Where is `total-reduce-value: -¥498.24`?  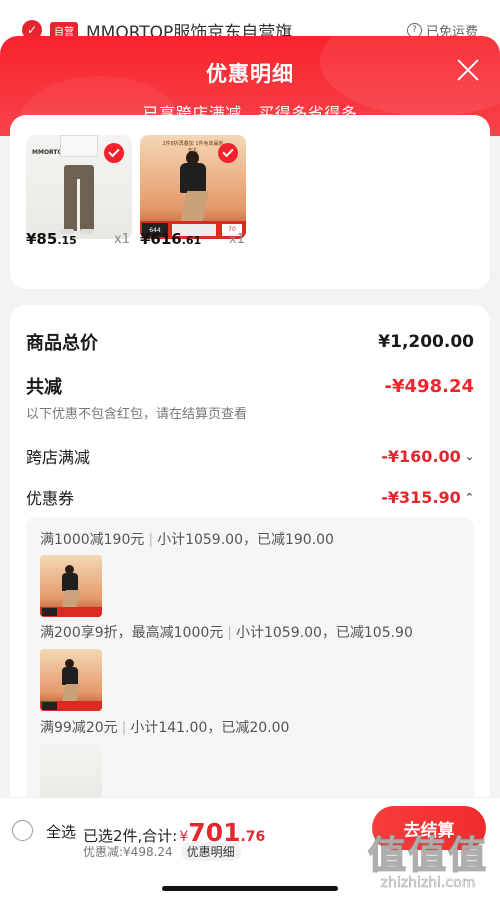 total-reduce-value: -¥498.24 is located at coordinates (429, 386).